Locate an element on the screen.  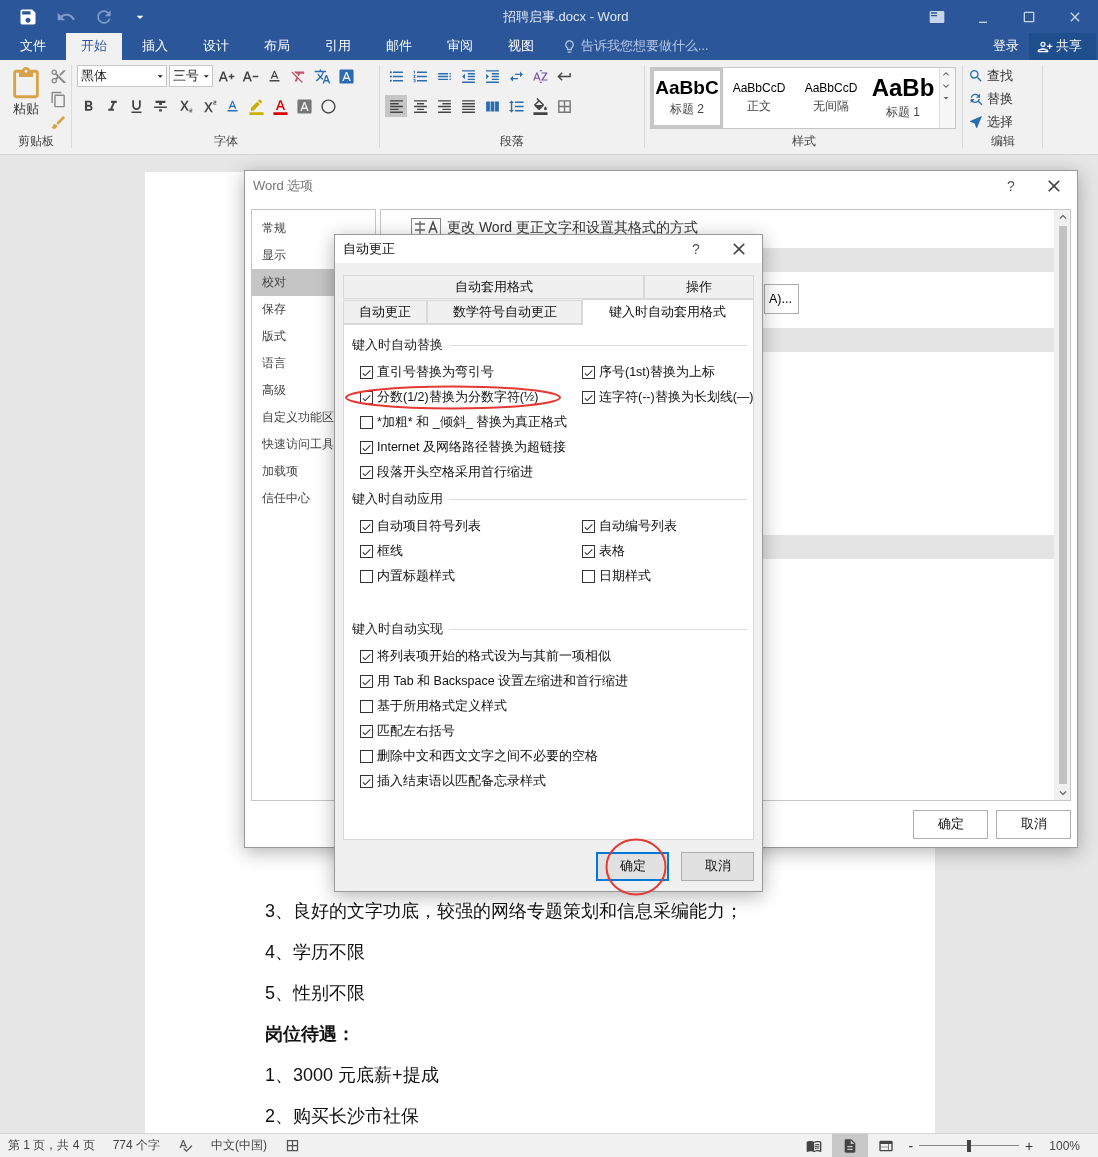
dialog-tab: 数学符号自动更正 is located at coordinates (504, 312).